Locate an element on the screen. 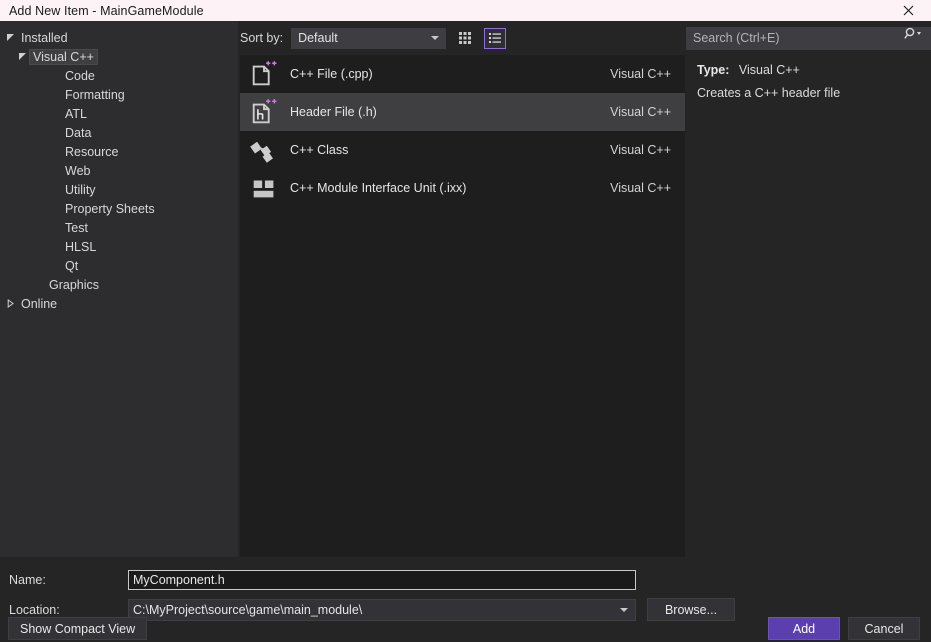 The image size is (931, 642). tree-item-property-sheets: Property Sheets is located at coordinates (119, 208).